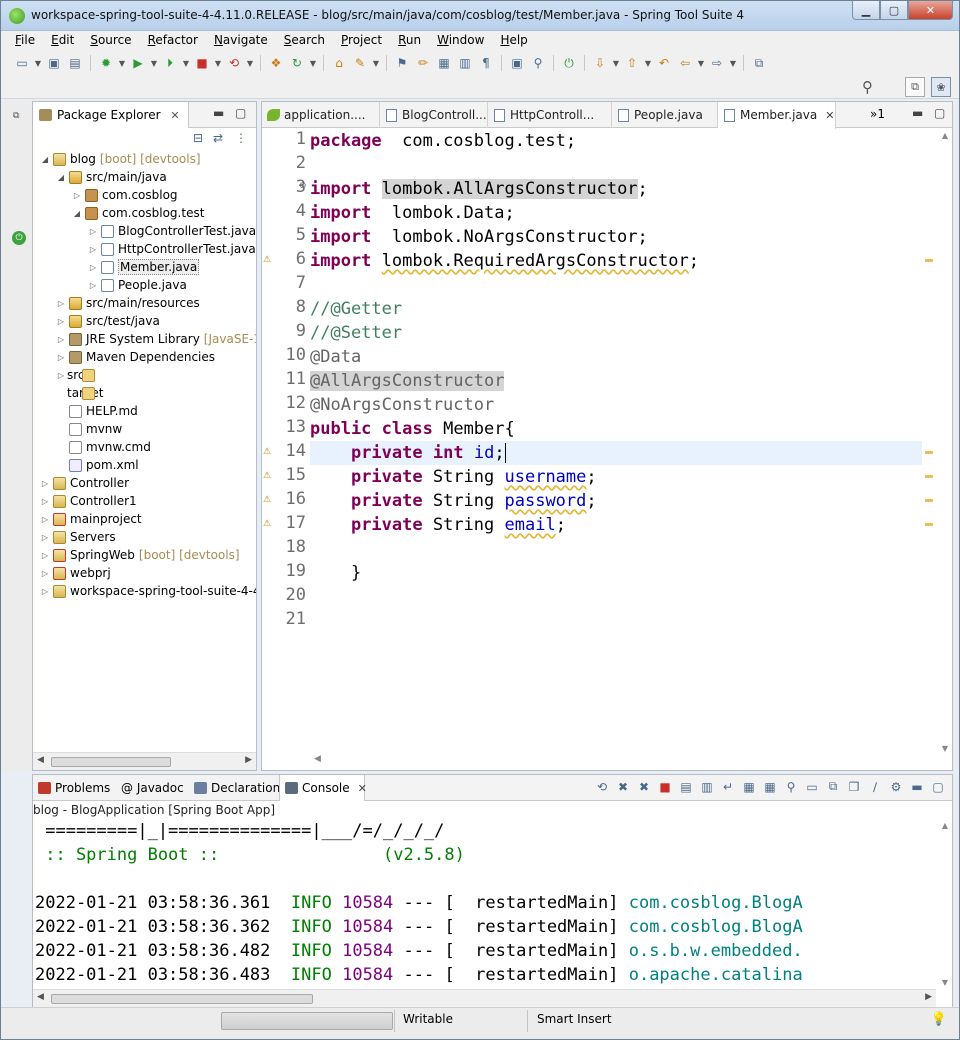 The image size is (960, 1040). I want to click on editor-vertical-scrollbar: ▲ ▼, so click(944, 442).